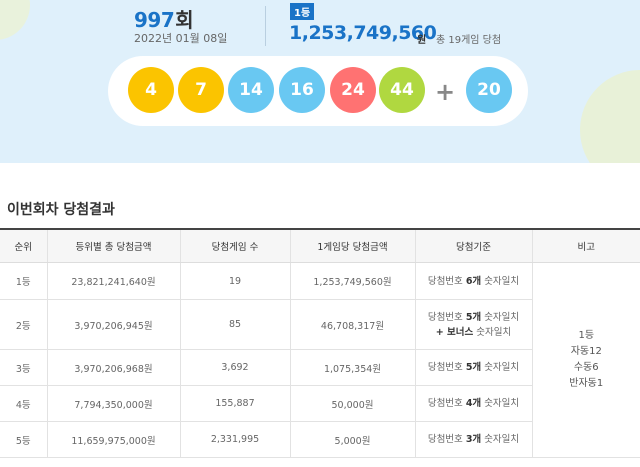 The height and width of the screenshot is (467, 640). What do you see at coordinates (234, 439) in the screenshot?
I see `winning-games-cell: 2,331,995` at bounding box center [234, 439].